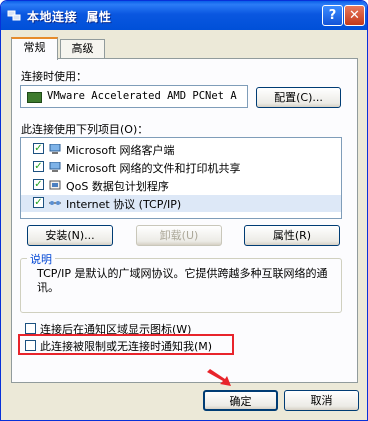 This screenshot has height=421, width=368. I want to click on item-label: Microsoft 网络的文件和打印机共享, so click(153, 168).